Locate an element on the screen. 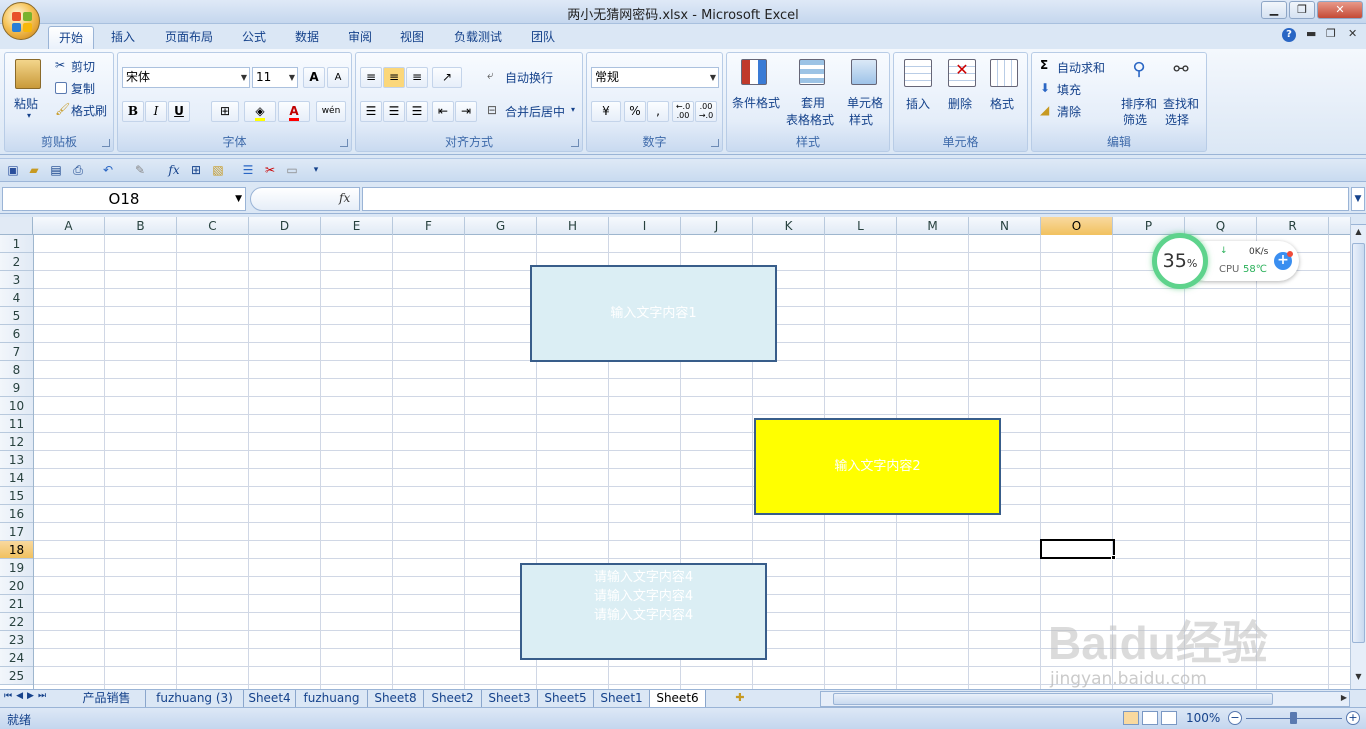 The image size is (1366, 729). ribbon-minimize-icon: ▬ is located at coordinates (1311, 33).